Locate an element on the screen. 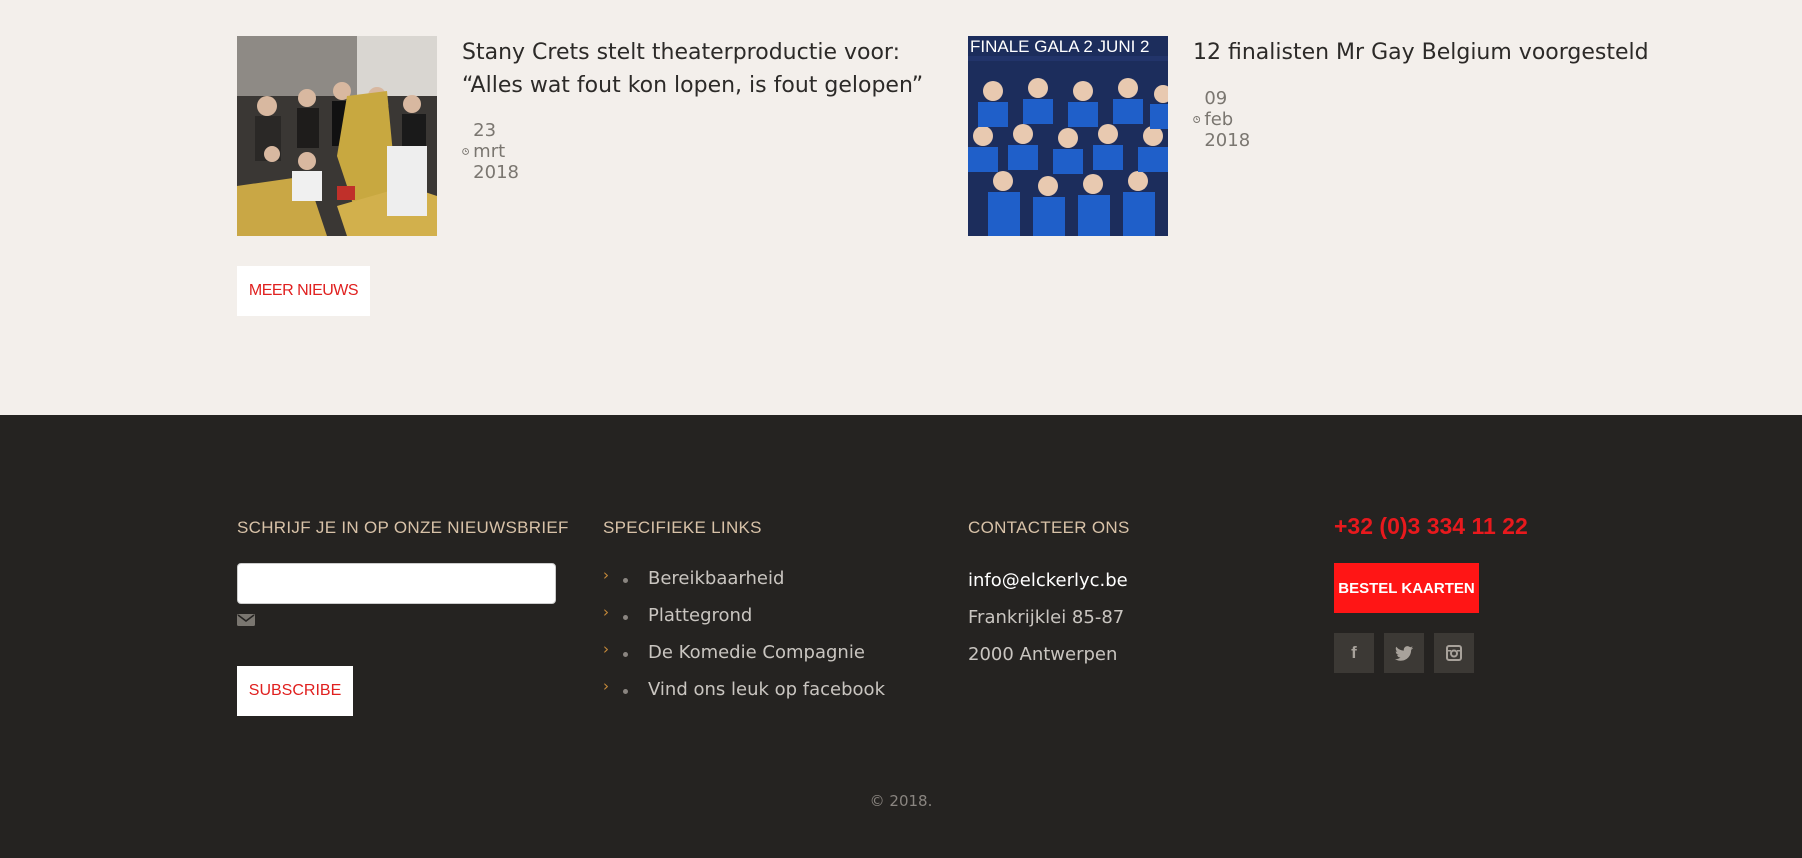 The height and width of the screenshot is (858, 1802). list-item: › Bereikbaarheid is located at coordinates (763, 580).